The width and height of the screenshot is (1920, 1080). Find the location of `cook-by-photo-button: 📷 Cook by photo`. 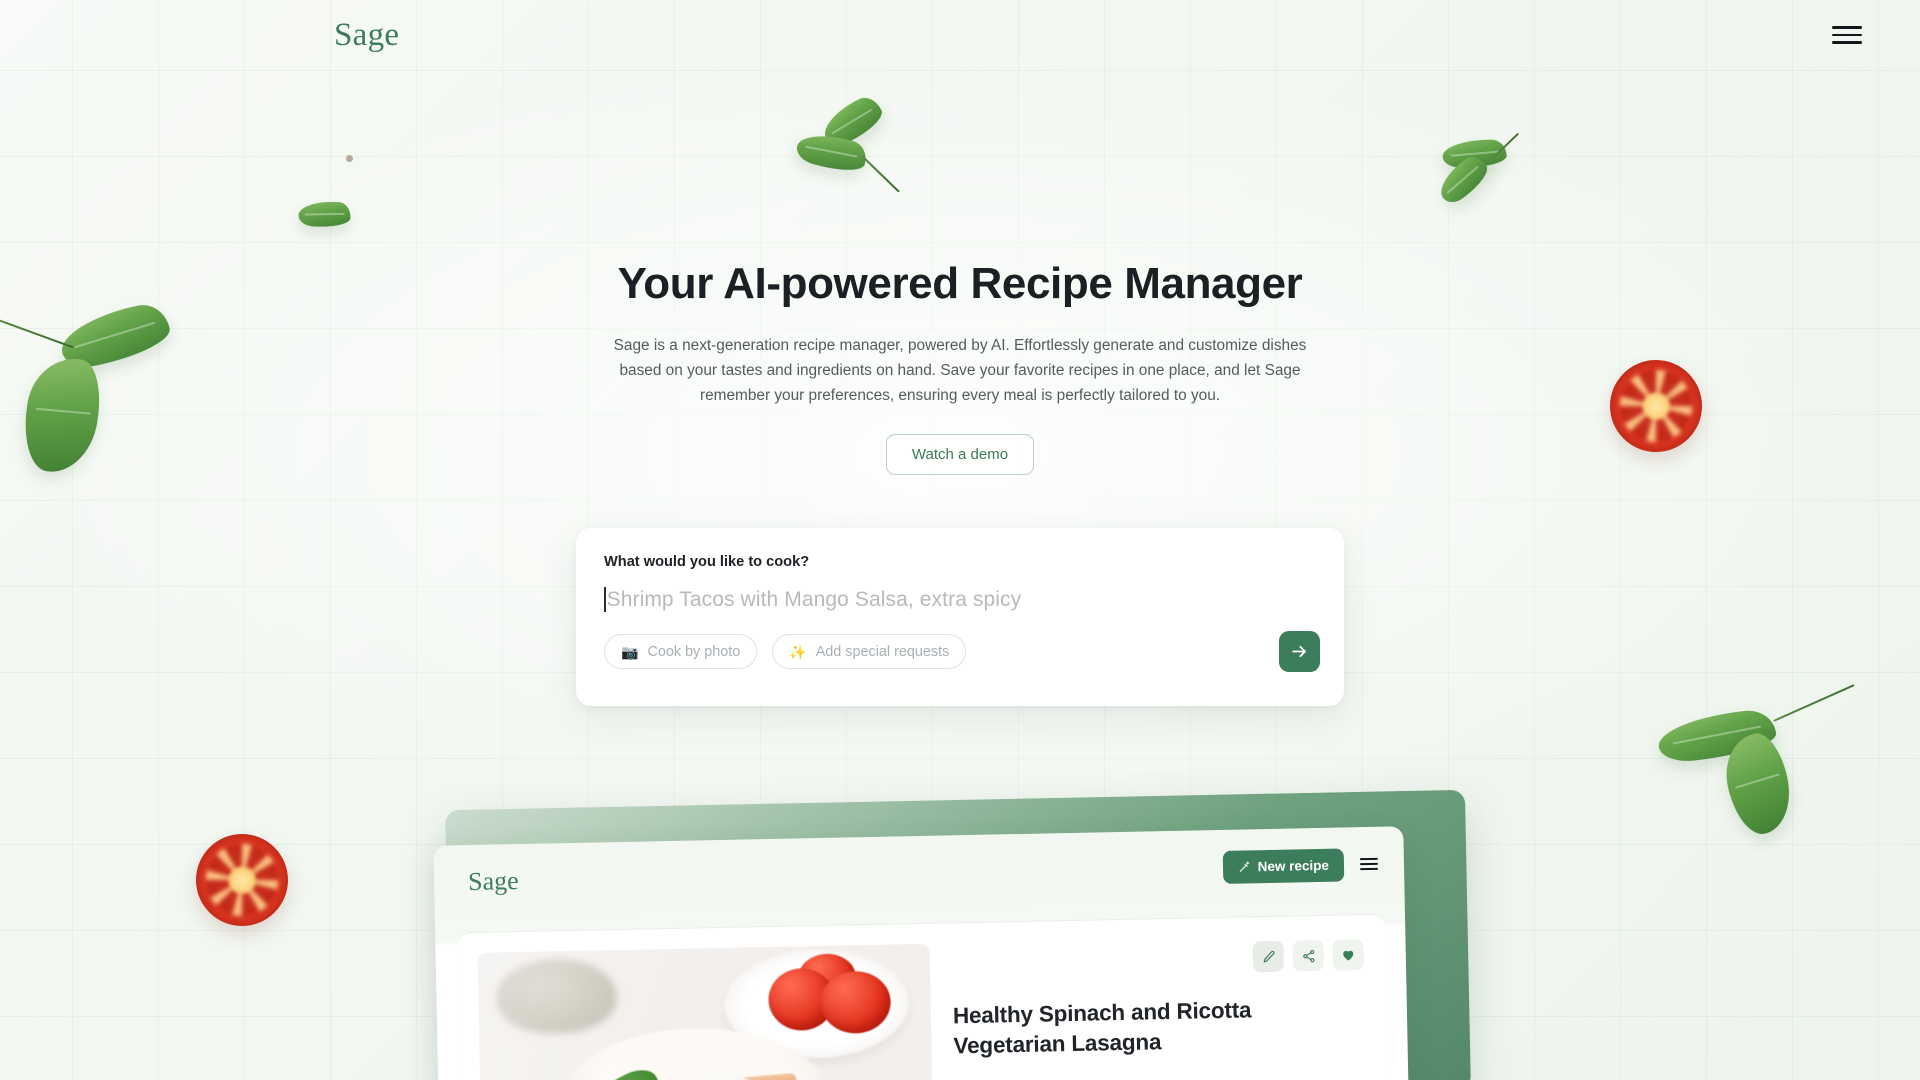

cook-by-photo-button: 📷 Cook by photo is located at coordinates (681, 651).